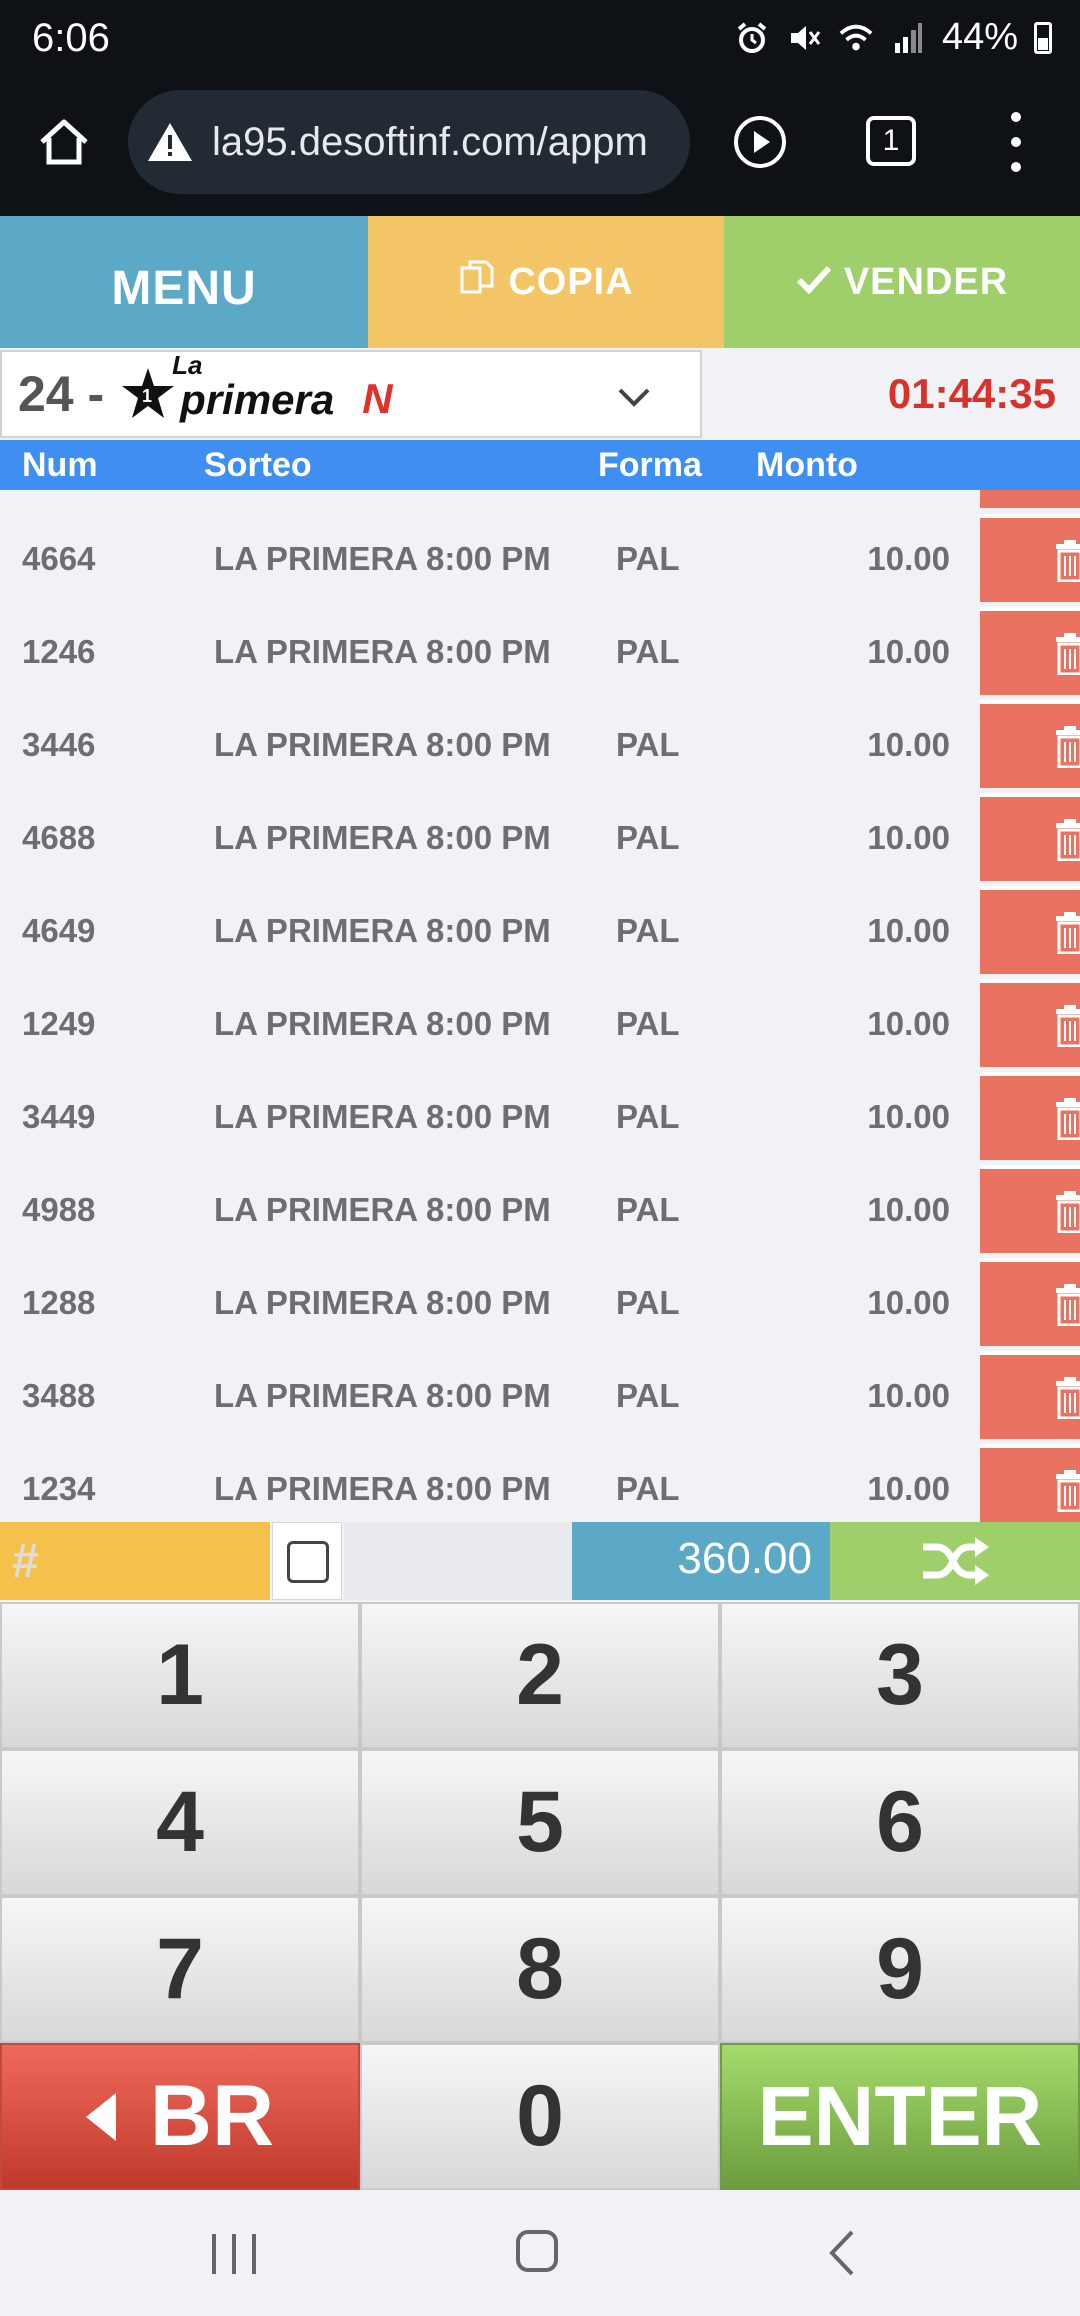 The height and width of the screenshot is (2316, 1080). What do you see at coordinates (540, 40) in the screenshot?
I see `status-bar: 6:06 44%` at bounding box center [540, 40].